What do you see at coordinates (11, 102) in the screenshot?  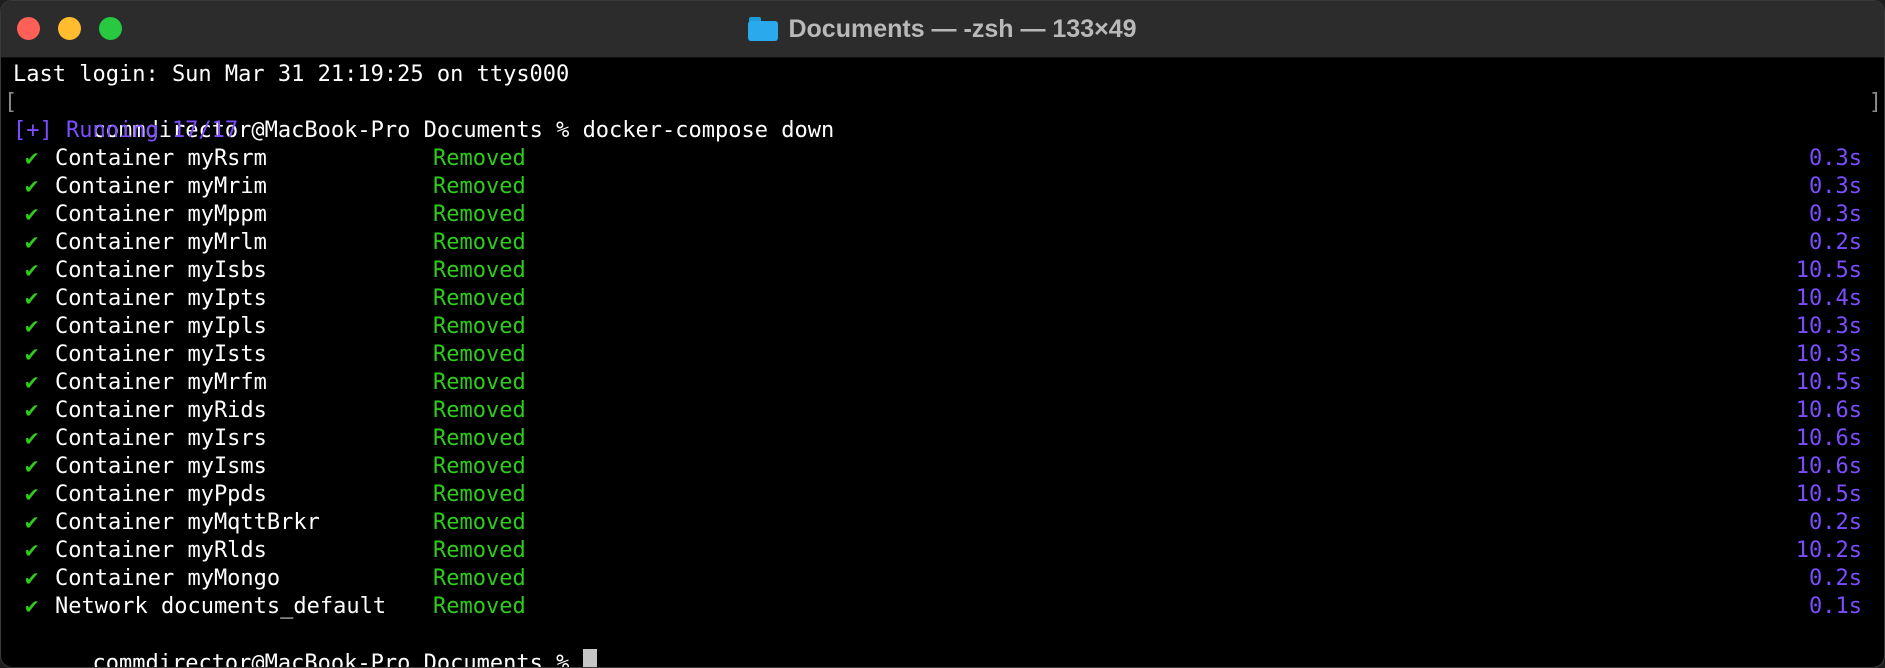 I see `mark-bracket-left: [` at bounding box center [11, 102].